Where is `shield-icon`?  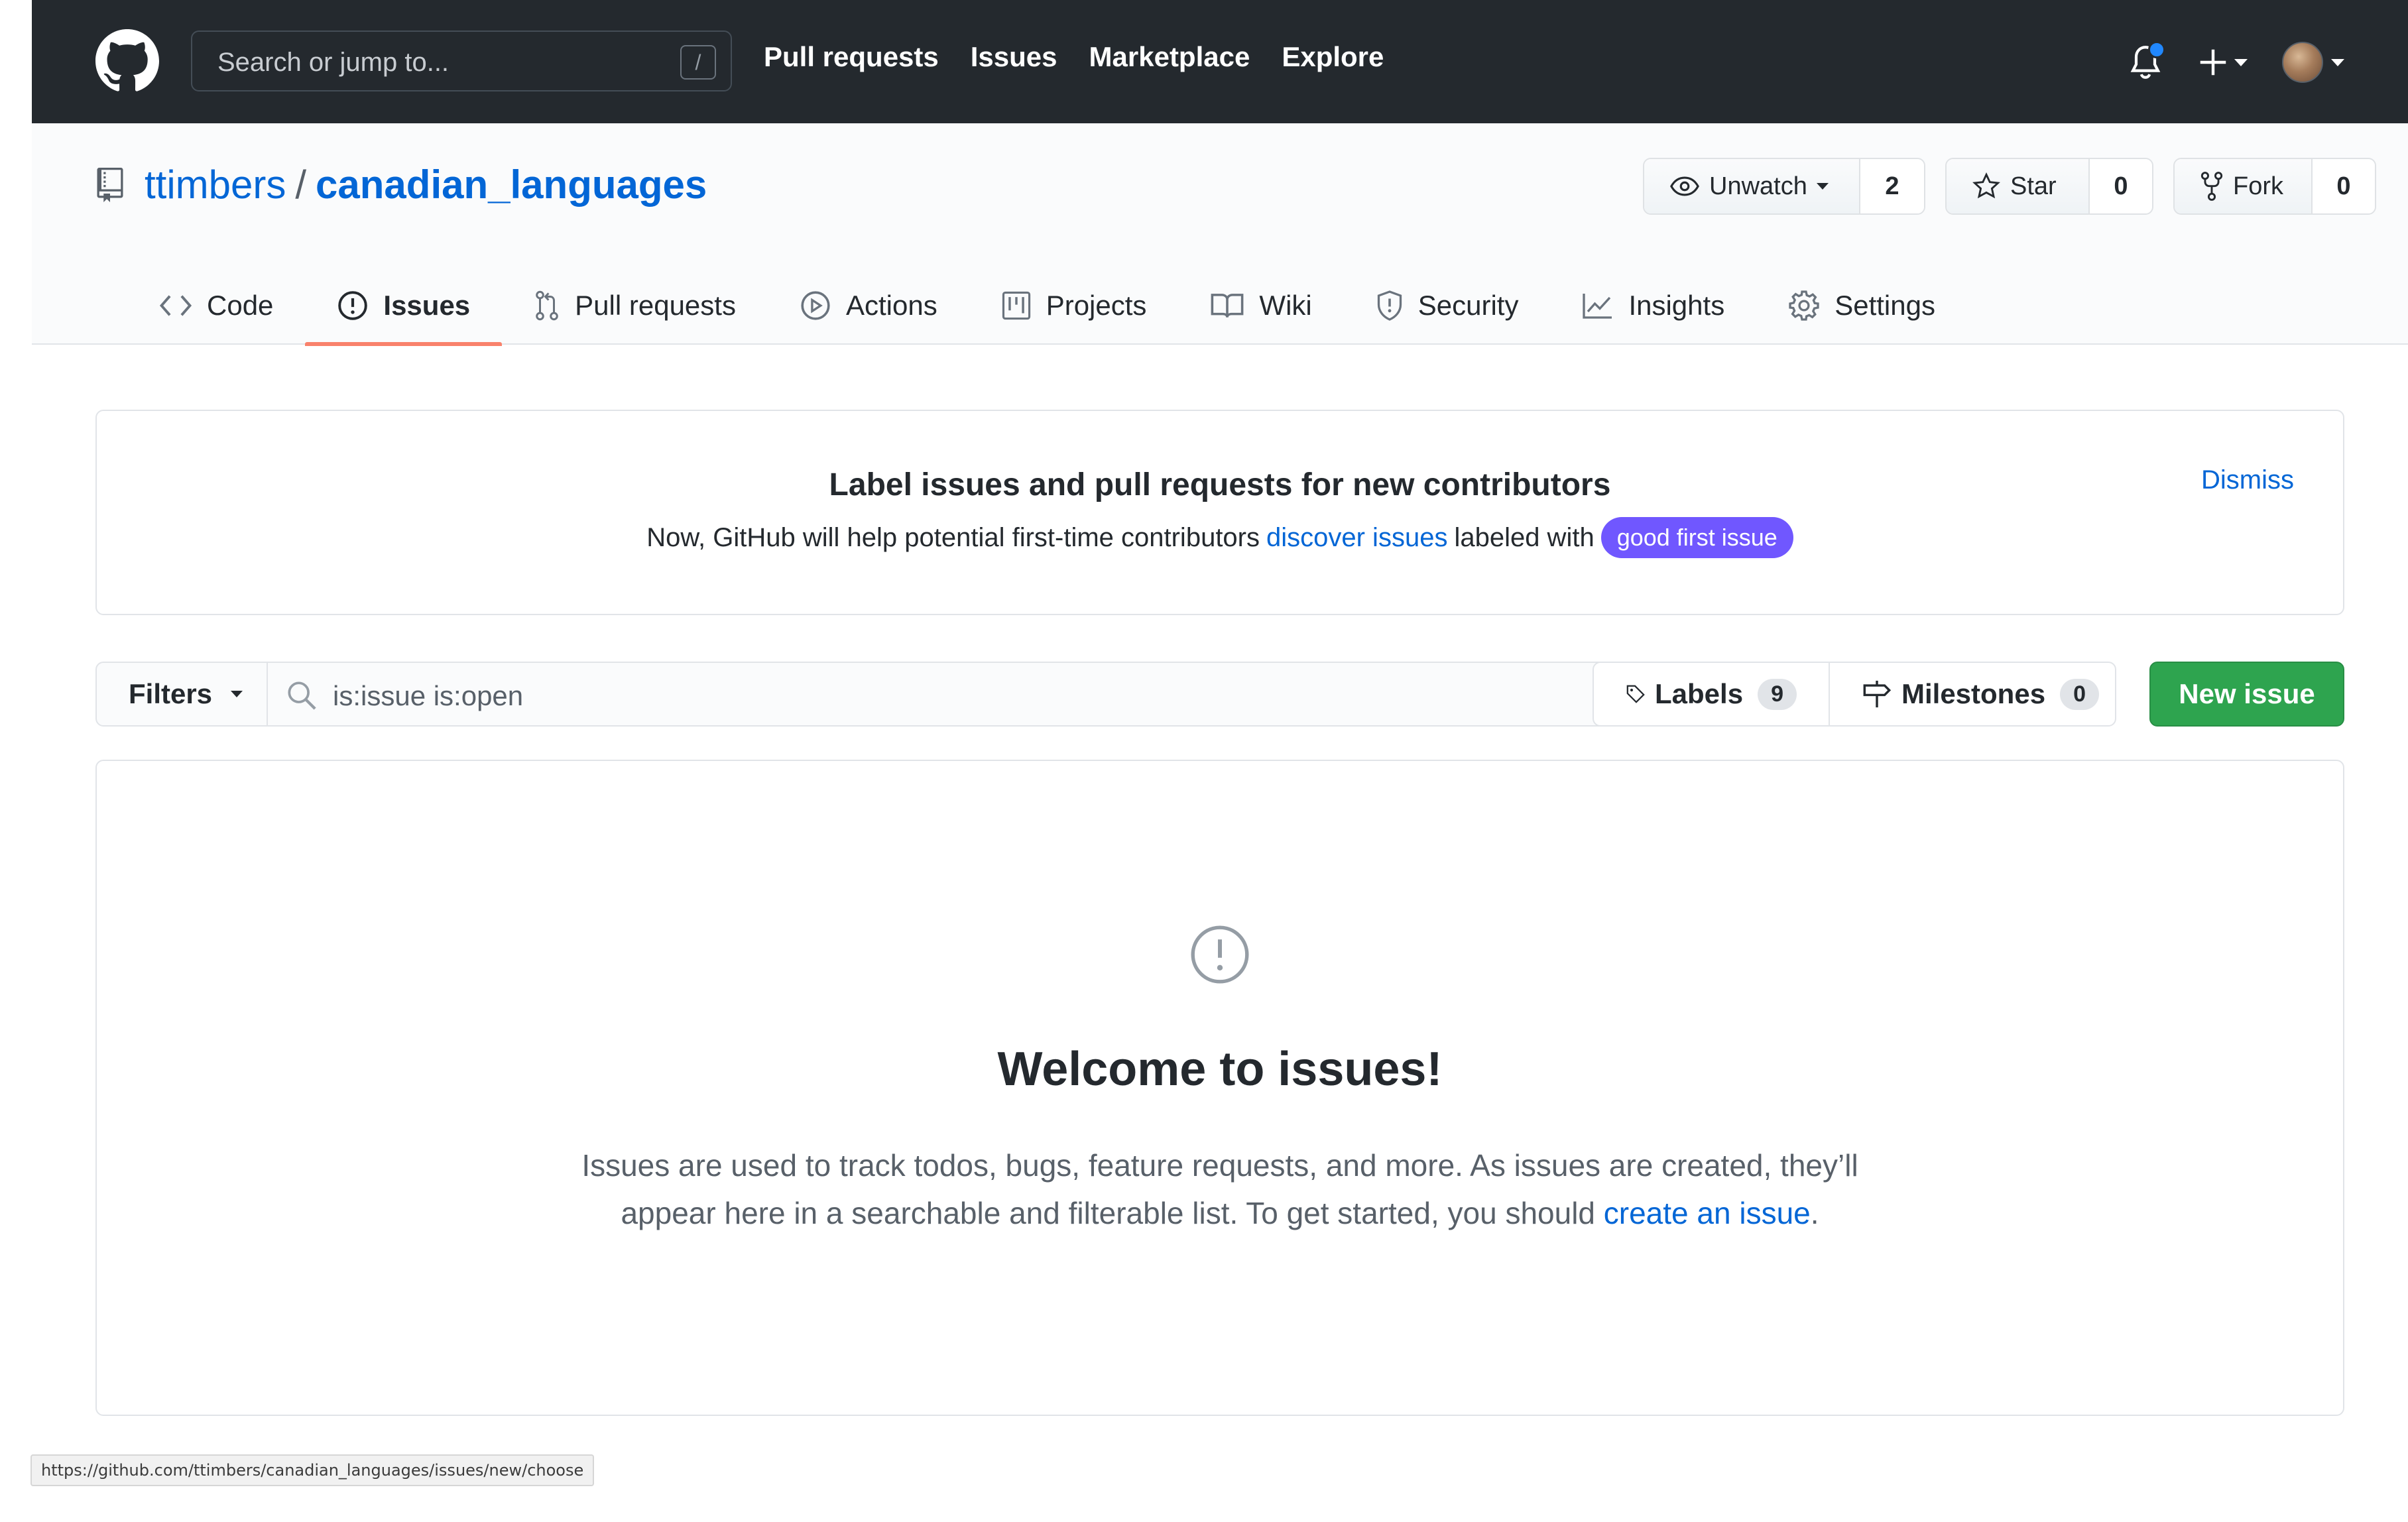 shield-icon is located at coordinates (1390, 305).